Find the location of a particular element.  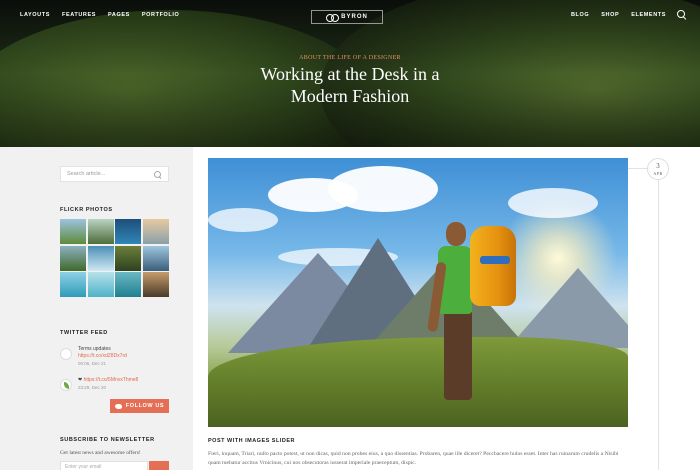

timeline-line is located at coordinates (658, 325).